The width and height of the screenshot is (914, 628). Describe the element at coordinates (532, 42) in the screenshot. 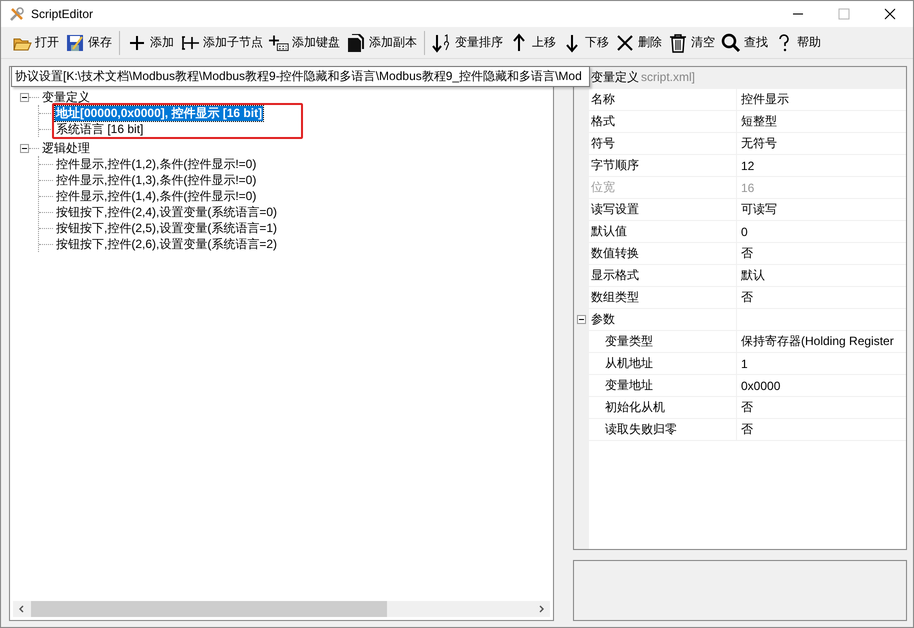

I see `toolbar-button: 上移` at that location.